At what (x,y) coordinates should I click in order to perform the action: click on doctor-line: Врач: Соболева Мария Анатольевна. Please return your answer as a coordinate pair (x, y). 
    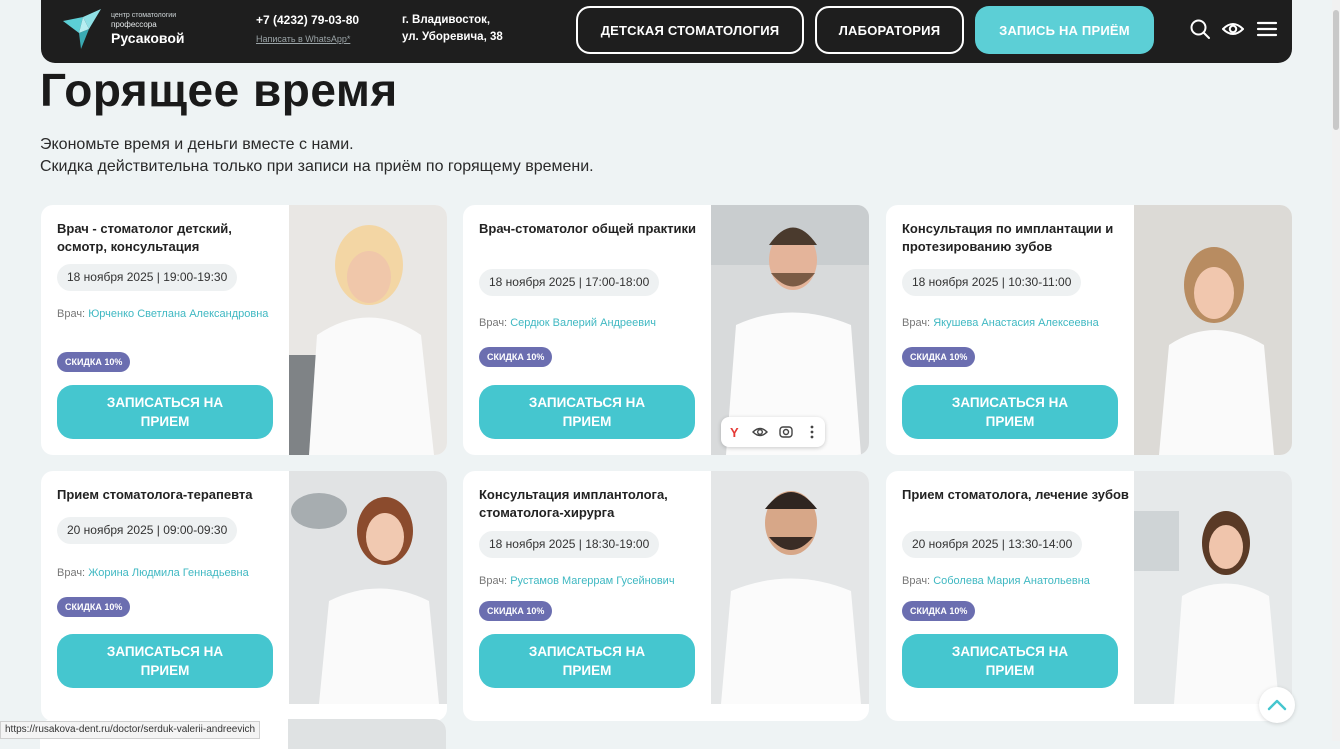
    Looking at the image, I should click on (1016, 581).